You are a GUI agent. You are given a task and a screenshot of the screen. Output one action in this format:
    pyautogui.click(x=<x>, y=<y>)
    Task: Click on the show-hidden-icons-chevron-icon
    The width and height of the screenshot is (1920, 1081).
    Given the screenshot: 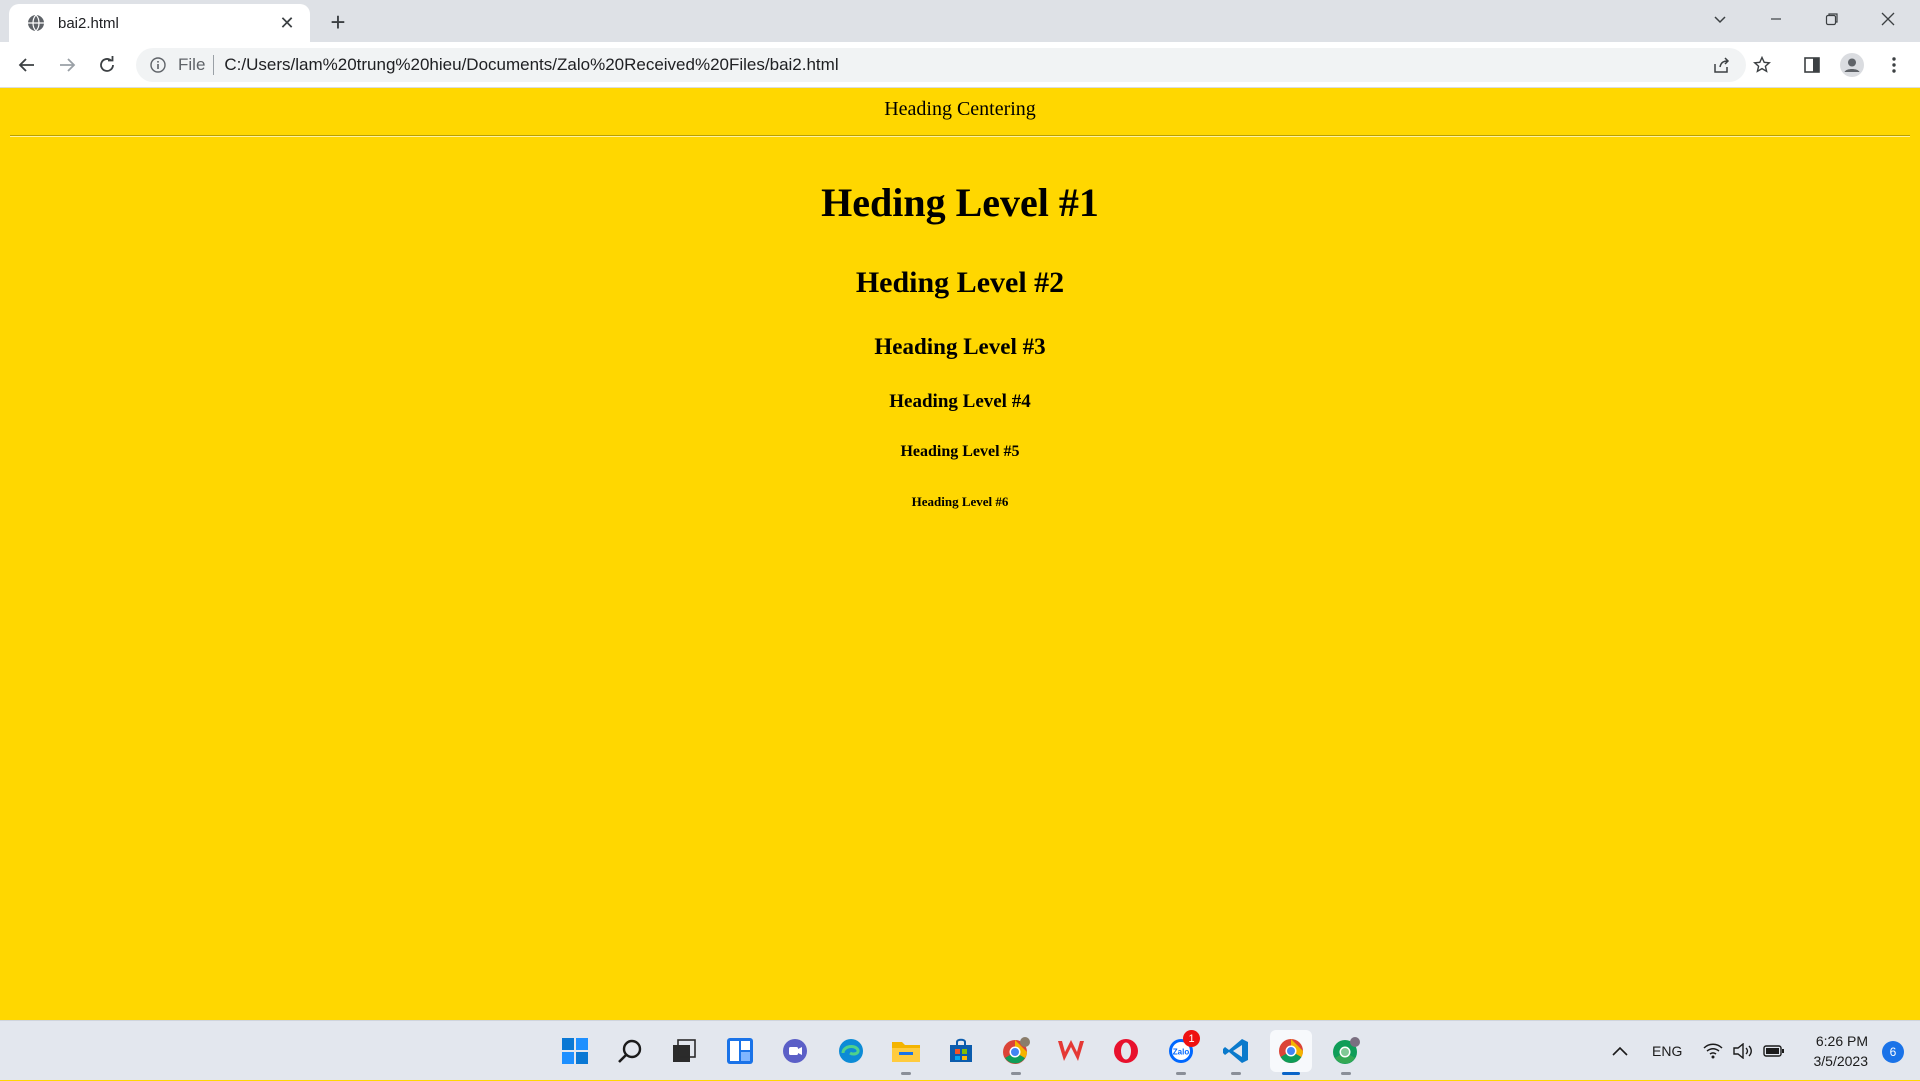 What is the action you would take?
    pyautogui.click(x=1620, y=1051)
    